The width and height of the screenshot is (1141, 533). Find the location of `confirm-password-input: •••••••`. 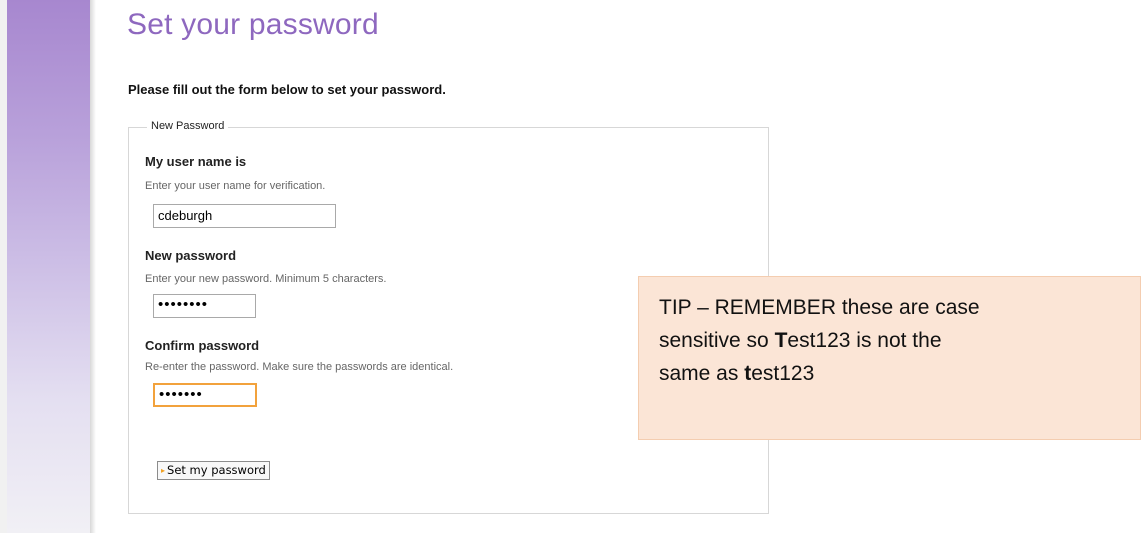

confirm-password-input: ••••••• is located at coordinates (205, 395).